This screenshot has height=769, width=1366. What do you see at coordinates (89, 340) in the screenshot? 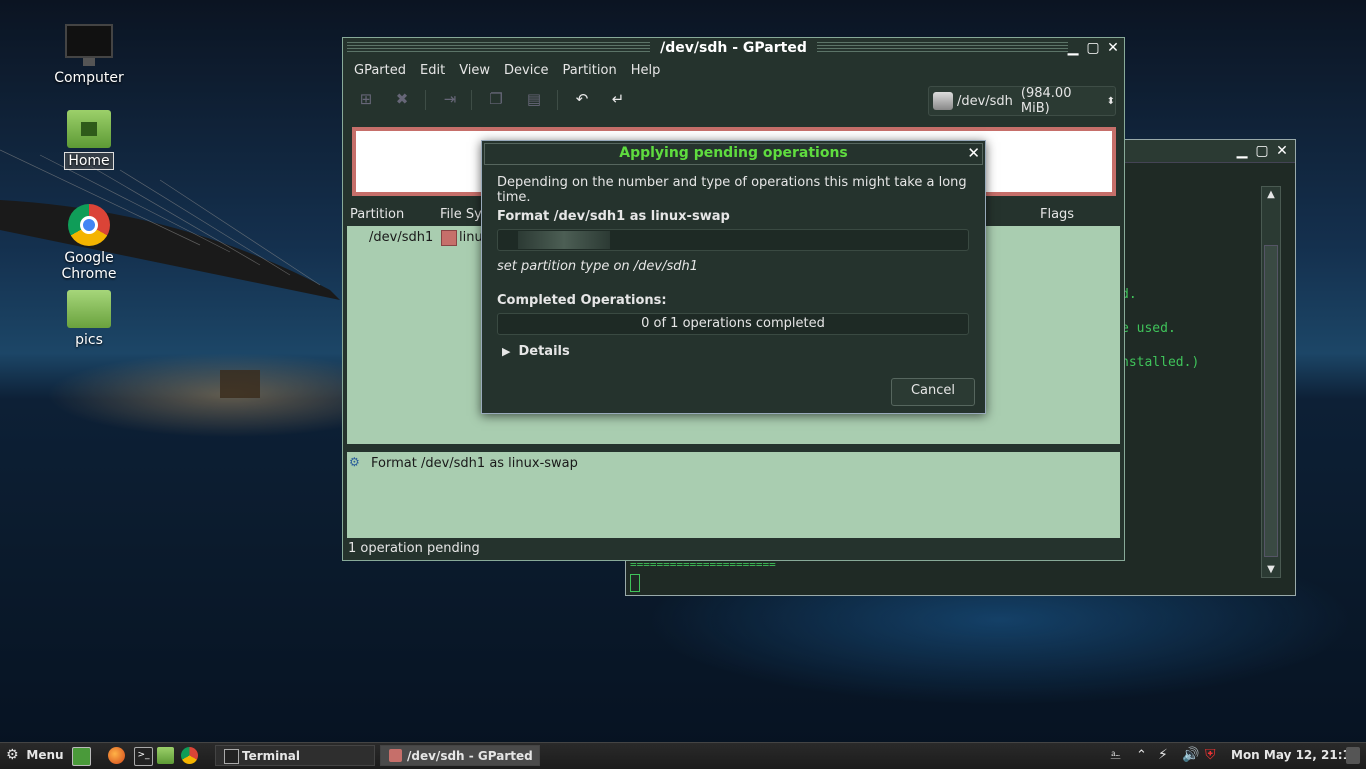
I see `desktop-icon-label: pics` at bounding box center [89, 340].